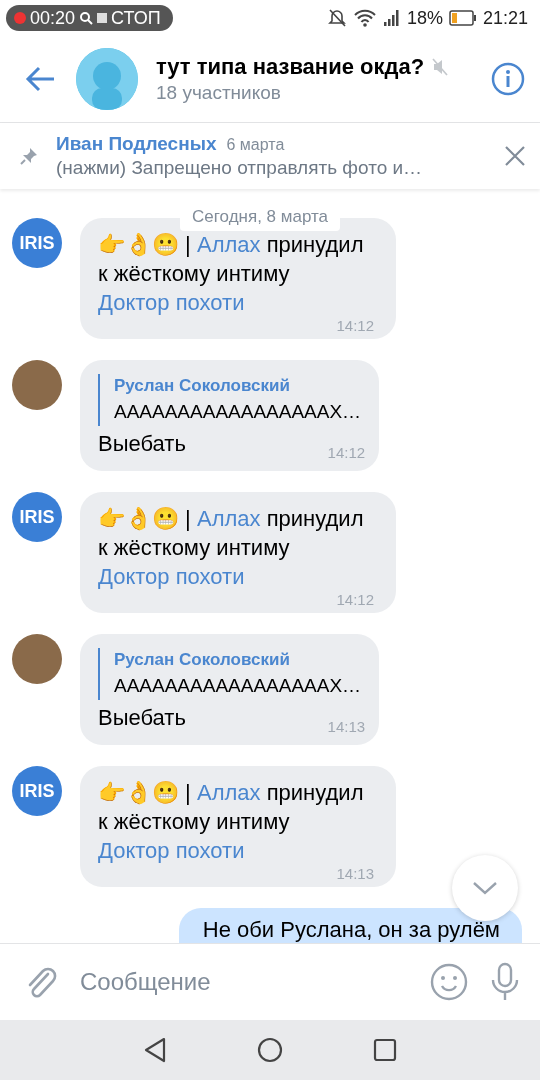 The image size is (540, 1080). What do you see at coordinates (336, 18) in the screenshot?
I see `muted-bell-icon` at bounding box center [336, 18].